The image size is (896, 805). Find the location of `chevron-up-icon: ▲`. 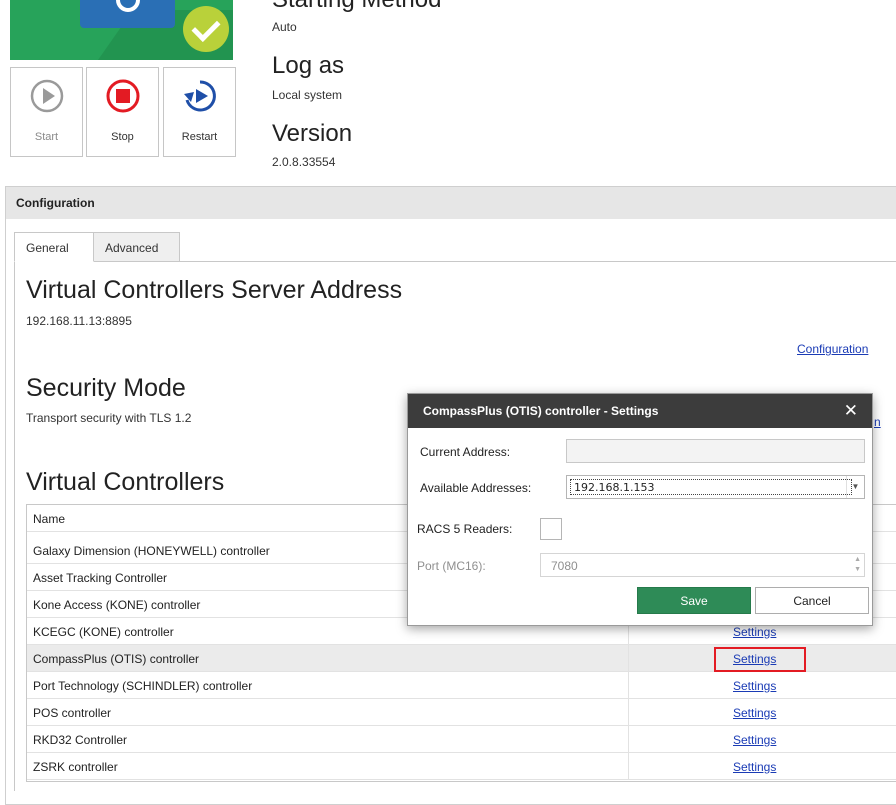

chevron-up-icon: ▲ is located at coordinates (857, 559).